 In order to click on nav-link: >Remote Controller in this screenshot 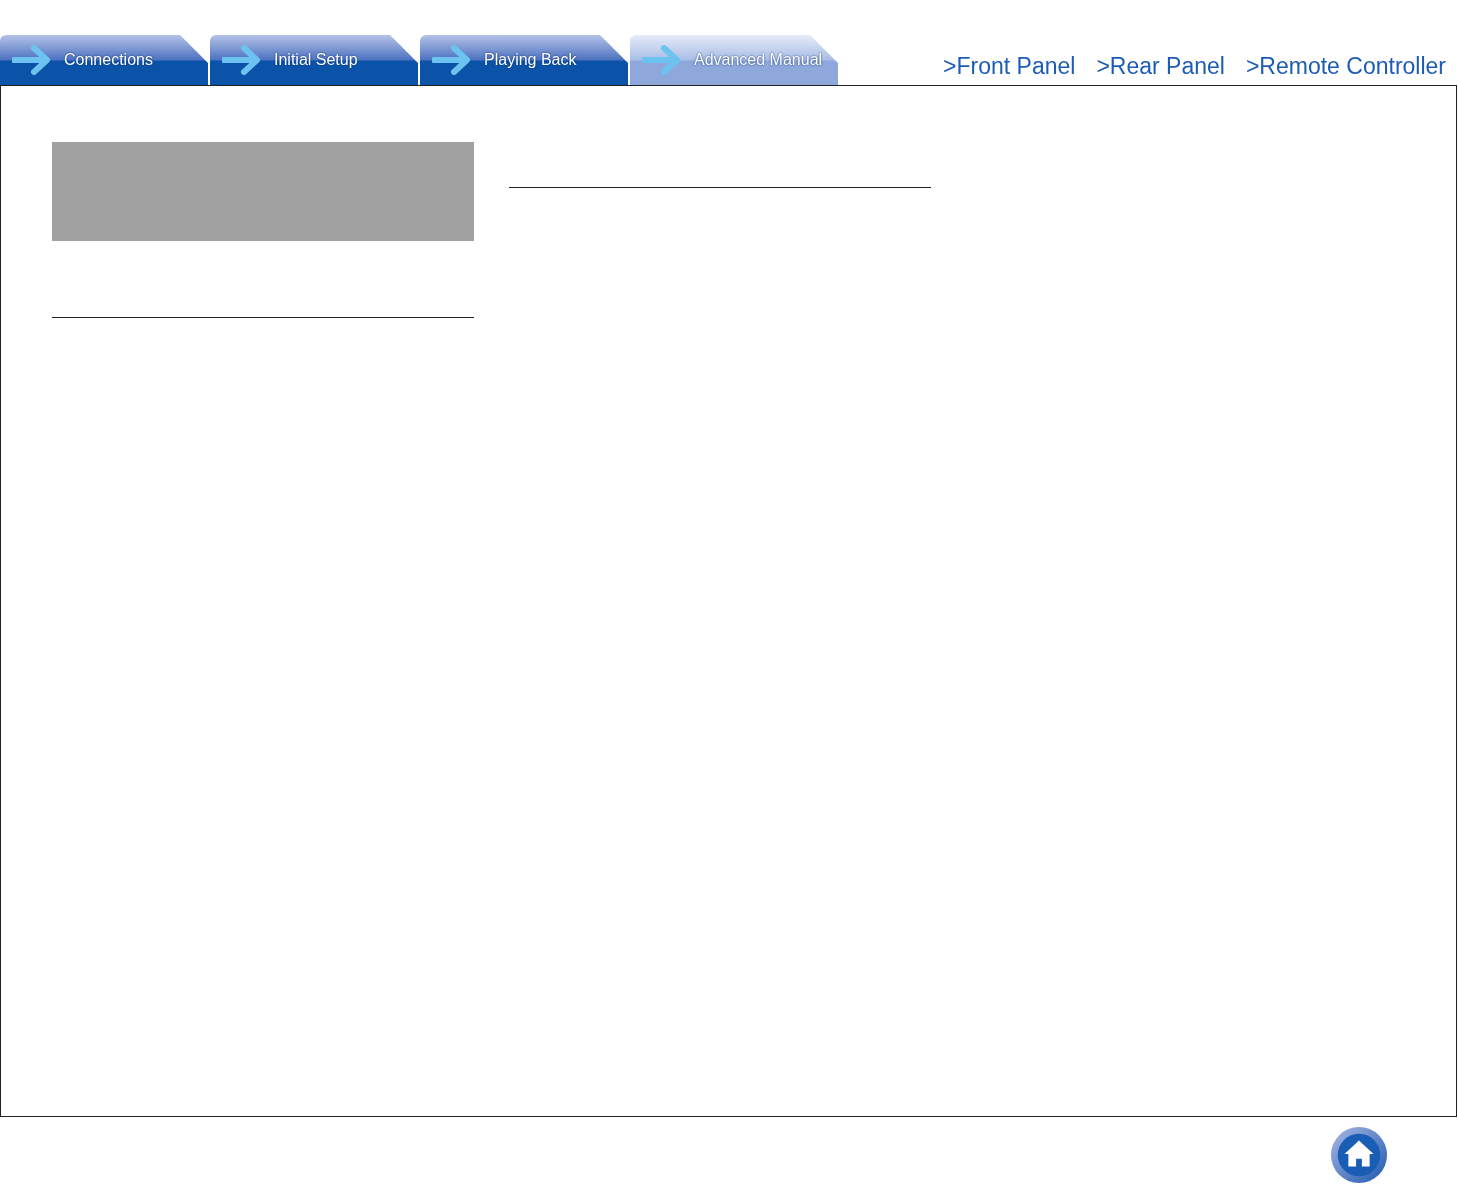, I will do `click(1345, 66)`.